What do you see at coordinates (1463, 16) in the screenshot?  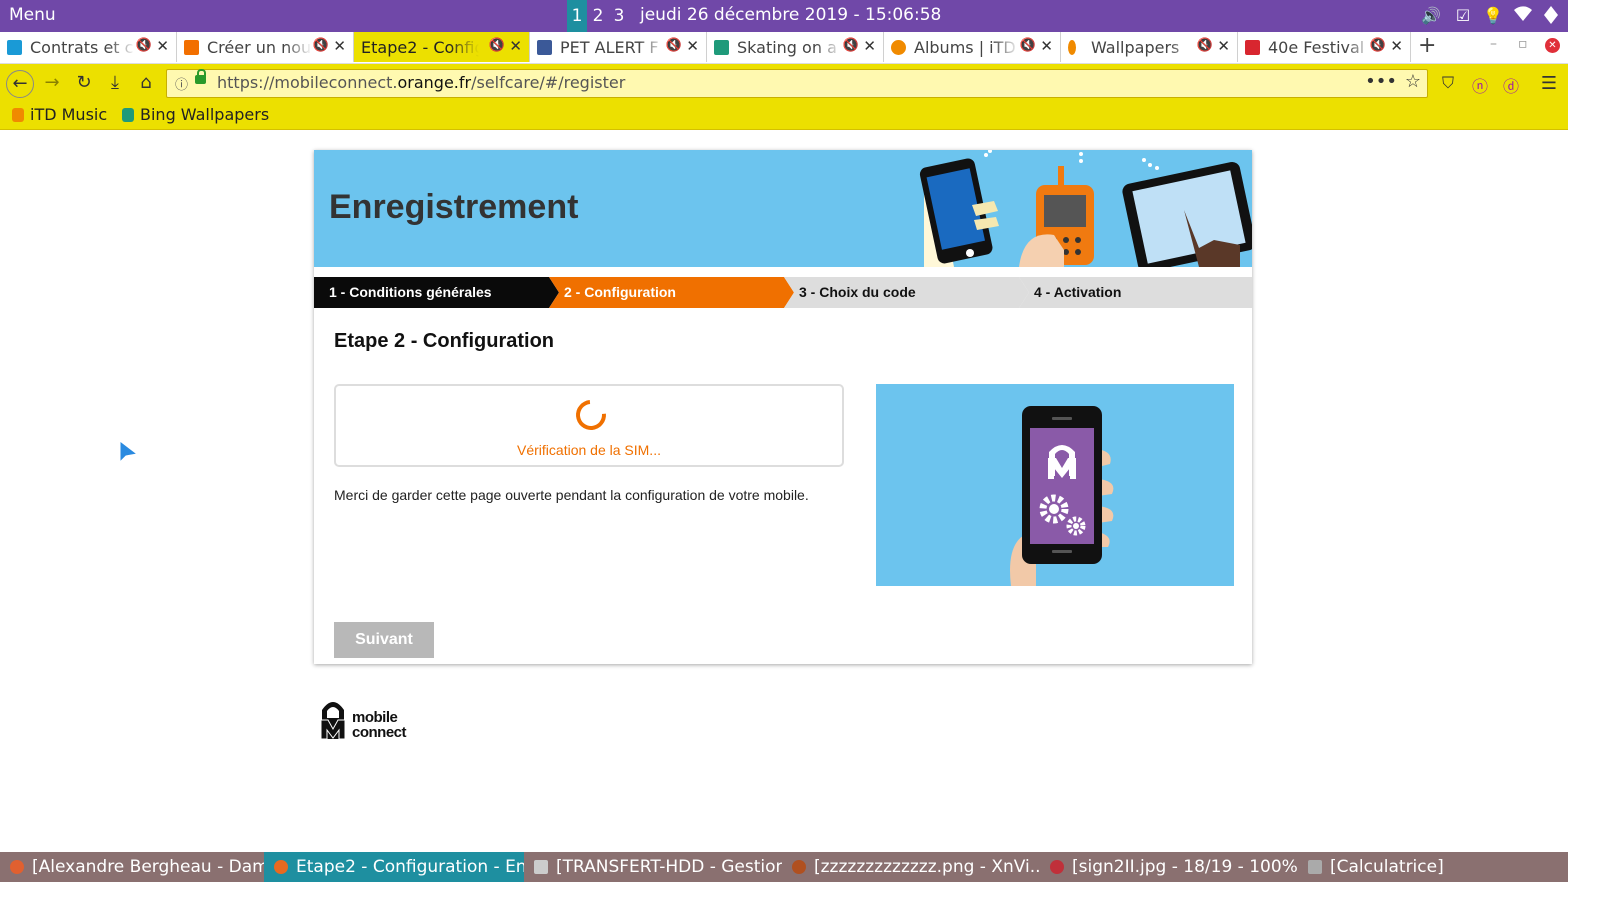 I see `tasks-icon: ☑` at bounding box center [1463, 16].